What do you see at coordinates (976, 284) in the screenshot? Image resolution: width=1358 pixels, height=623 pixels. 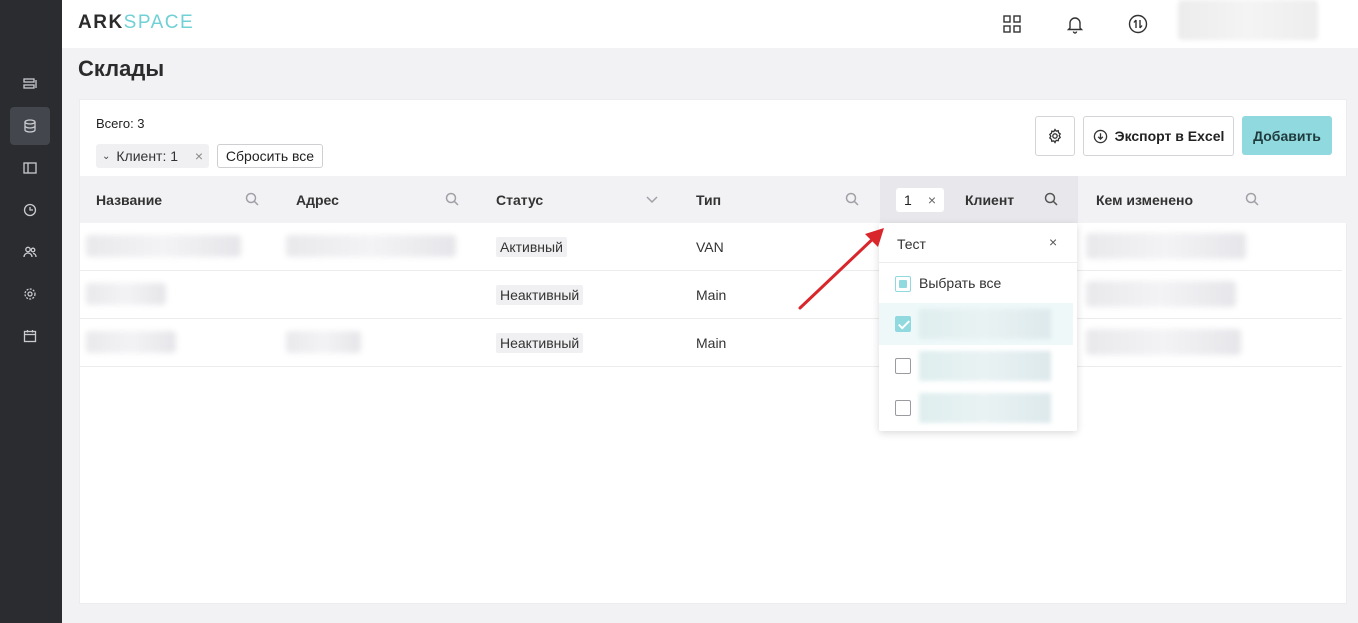 I see `select-all-option: Выбрать все` at bounding box center [976, 284].